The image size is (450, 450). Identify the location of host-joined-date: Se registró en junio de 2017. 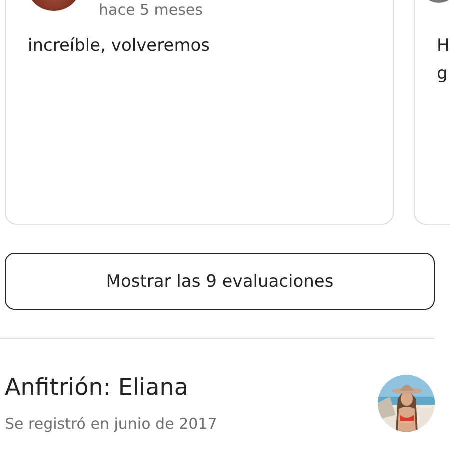
(111, 423).